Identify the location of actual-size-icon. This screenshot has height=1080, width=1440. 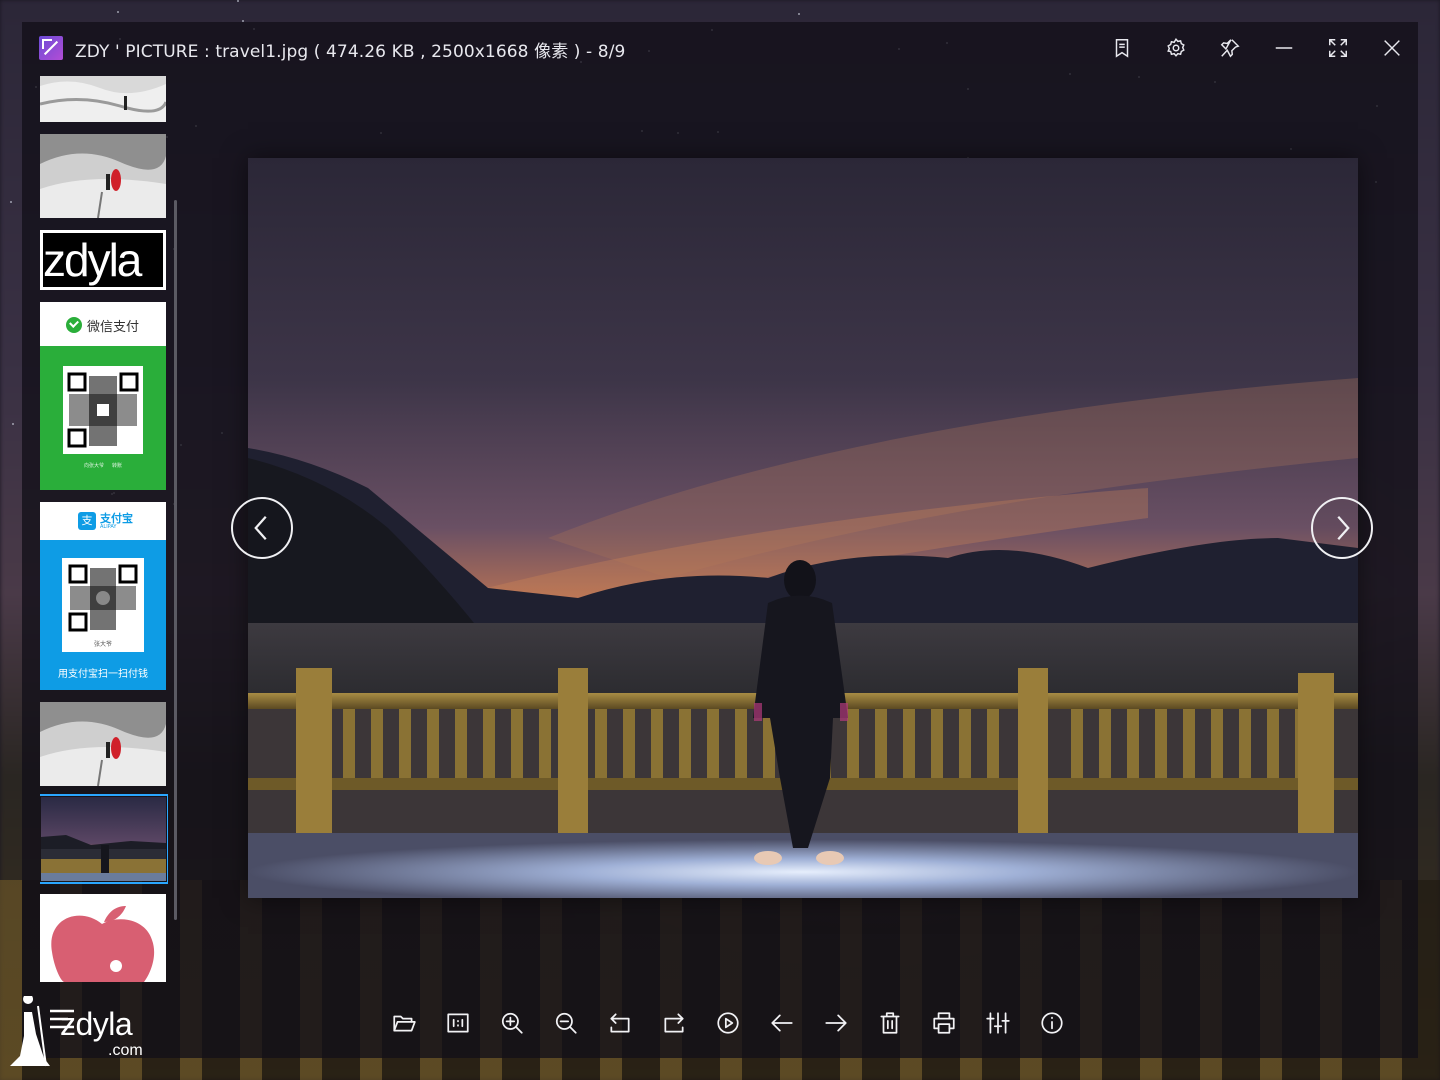
(458, 1023).